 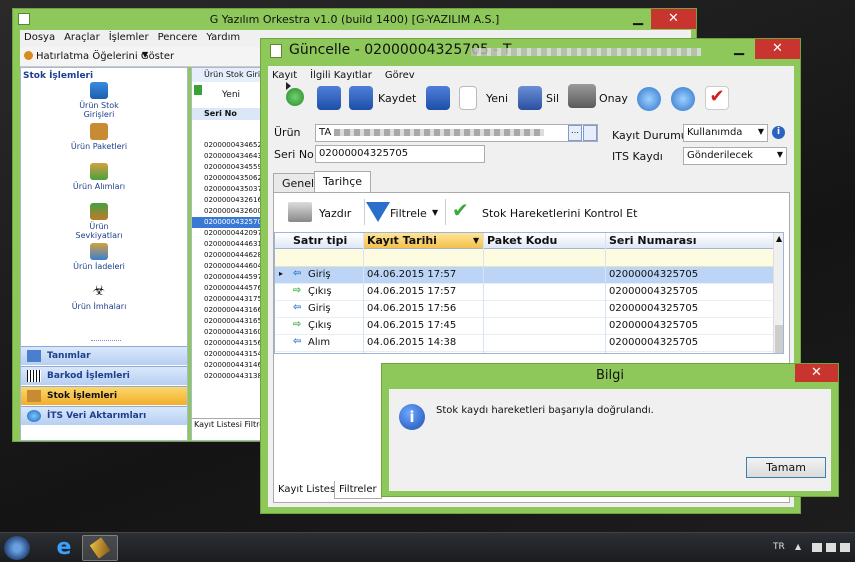 What do you see at coordinates (226, 365) in the screenshot?
I see `serial-list-item: 02000004431464` at bounding box center [226, 365].